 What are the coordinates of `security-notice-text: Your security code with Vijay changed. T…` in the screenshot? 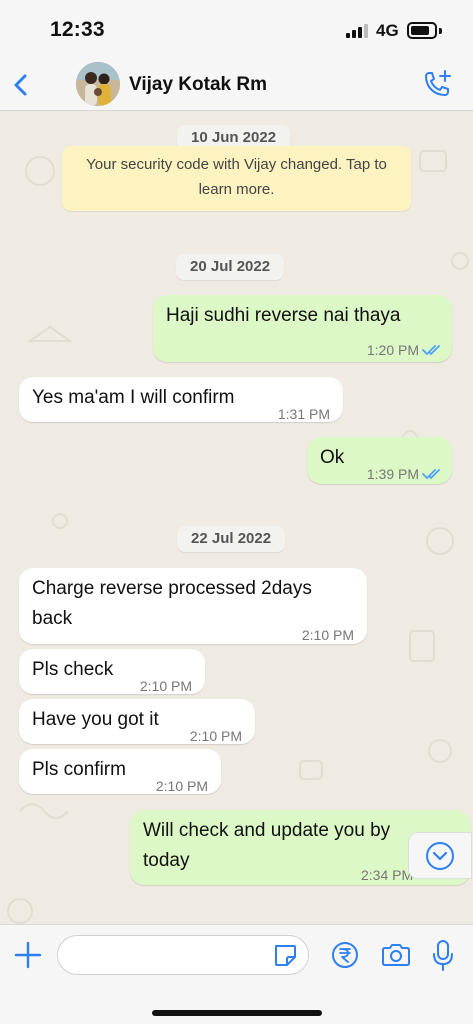 It's located at (236, 177).